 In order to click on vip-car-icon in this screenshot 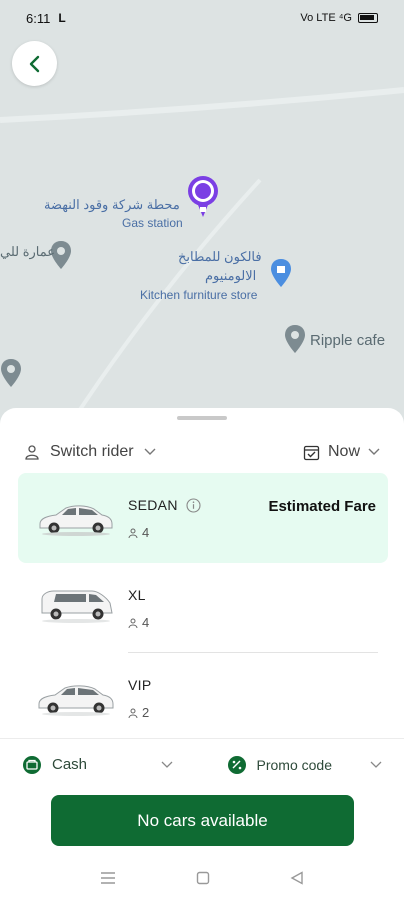, I will do `click(76, 700)`.